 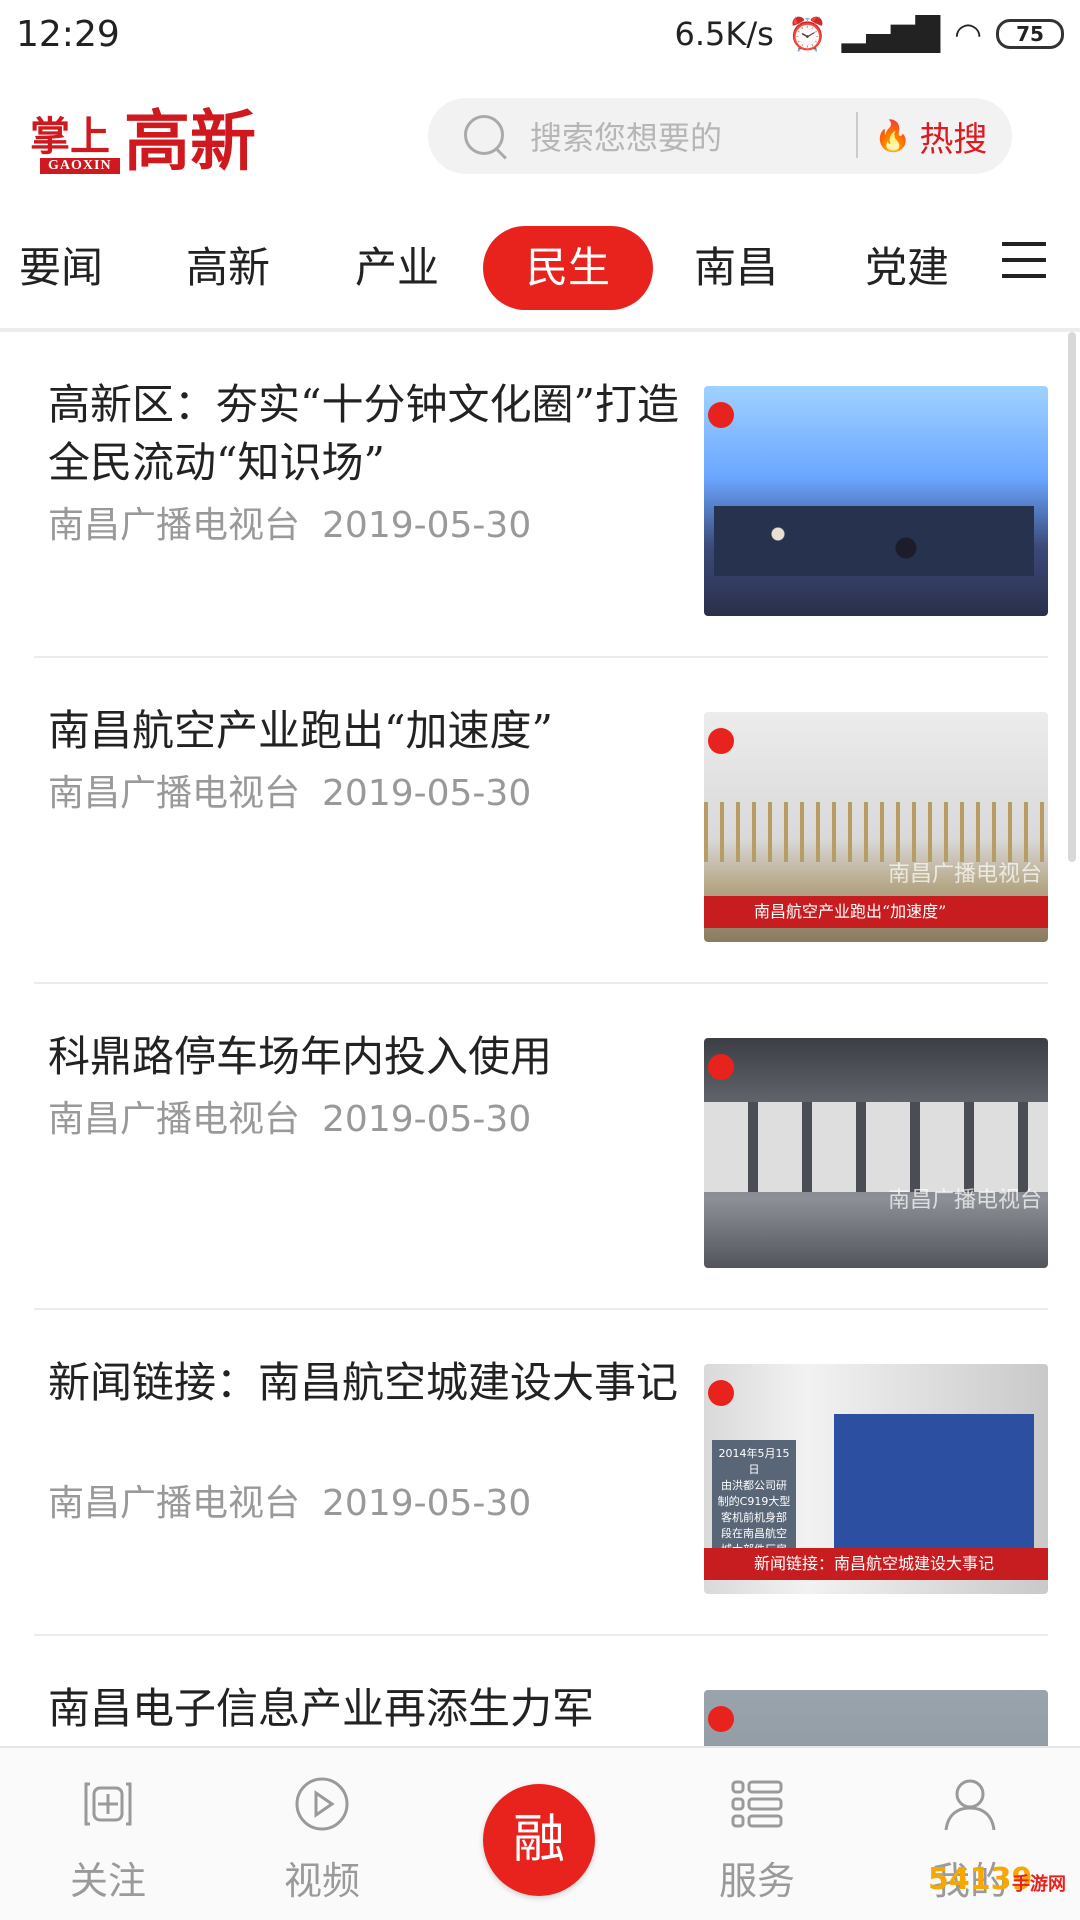 I want to click on play-icon, so click(x=322, y=1804).